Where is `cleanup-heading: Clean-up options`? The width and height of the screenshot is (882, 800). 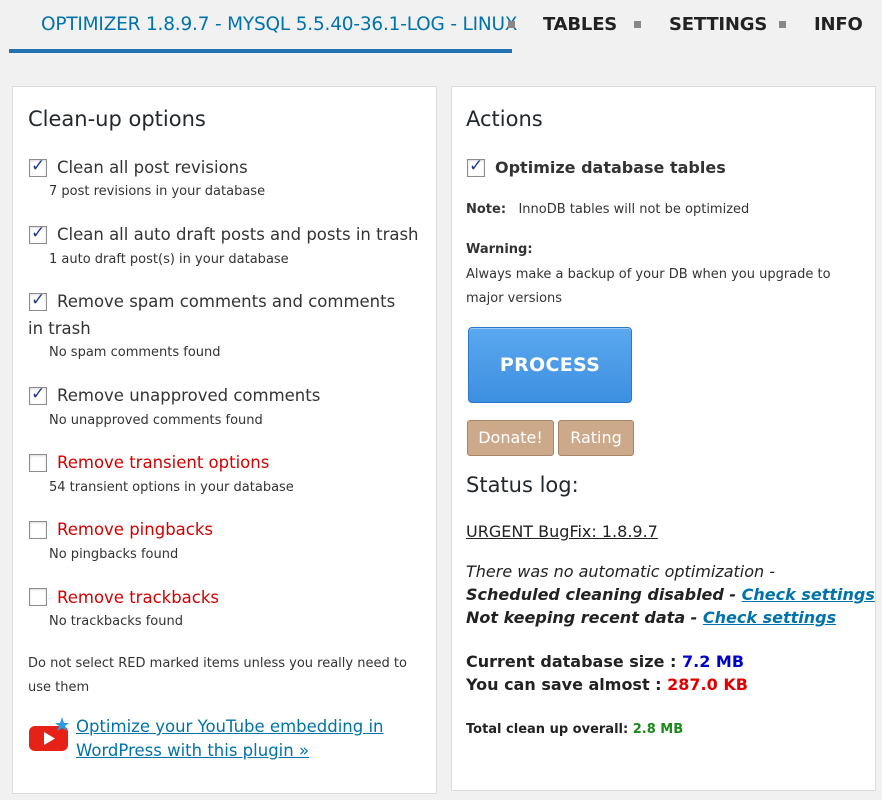 cleanup-heading: Clean-up options is located at coordinates (117, 119).